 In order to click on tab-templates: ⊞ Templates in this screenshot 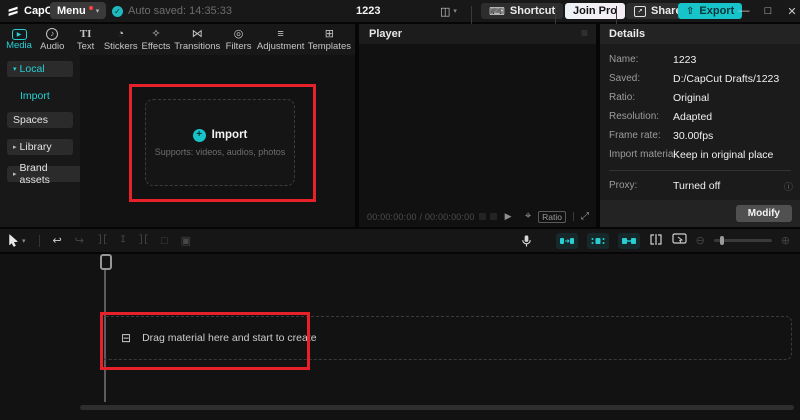, I will do `click(329, 40)`.